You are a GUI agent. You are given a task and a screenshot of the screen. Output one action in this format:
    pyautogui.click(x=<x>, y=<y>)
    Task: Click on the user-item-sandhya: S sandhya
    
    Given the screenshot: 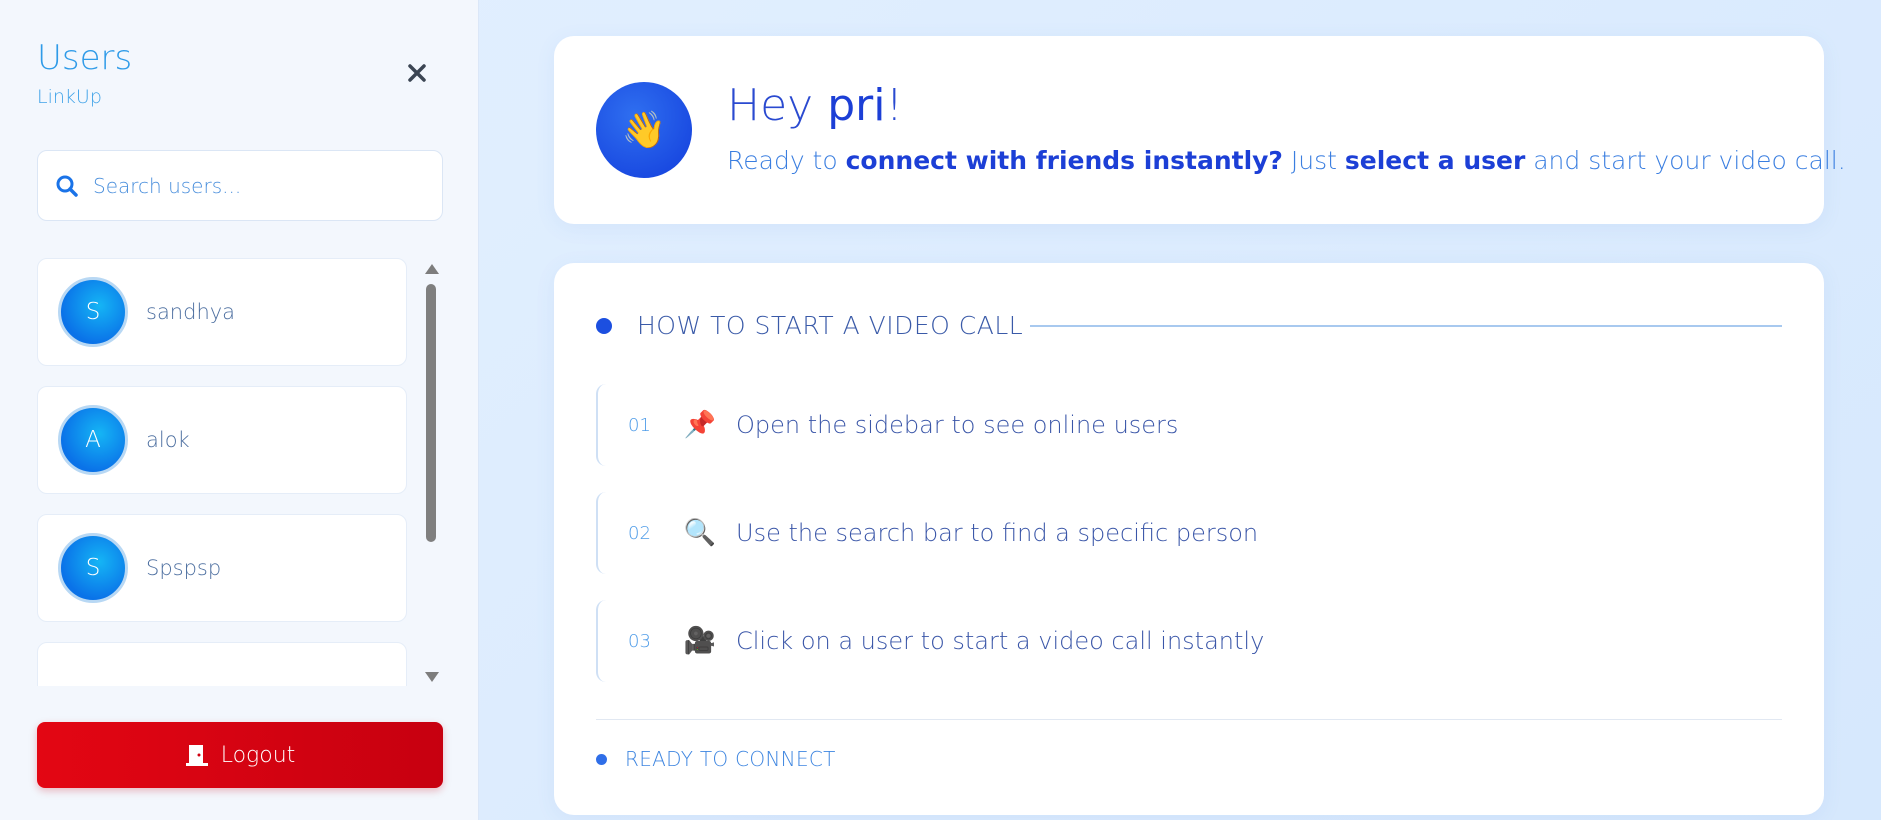 What is the action you would take?
    pyautogui.click(x=222, y=312)
    